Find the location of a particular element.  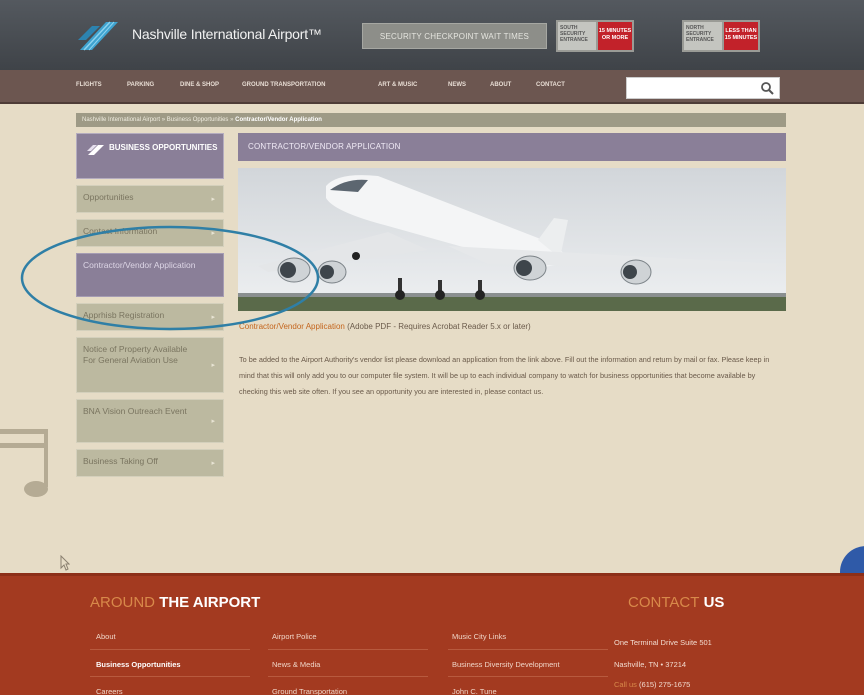

sidebar-item-bna-vision-outreach: BNA Vision Outreach Event ▸ is located at coordinates (150, 421).